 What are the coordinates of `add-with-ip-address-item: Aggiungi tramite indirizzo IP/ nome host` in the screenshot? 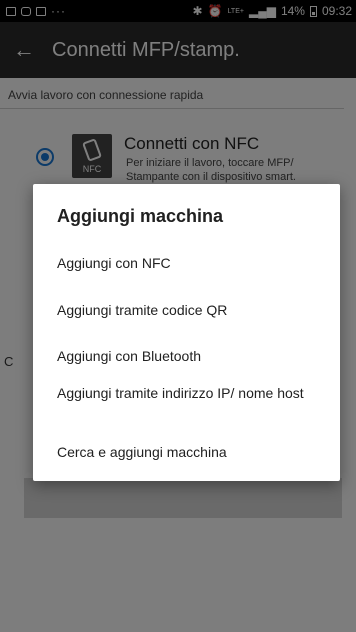 It's located at (187, 393).